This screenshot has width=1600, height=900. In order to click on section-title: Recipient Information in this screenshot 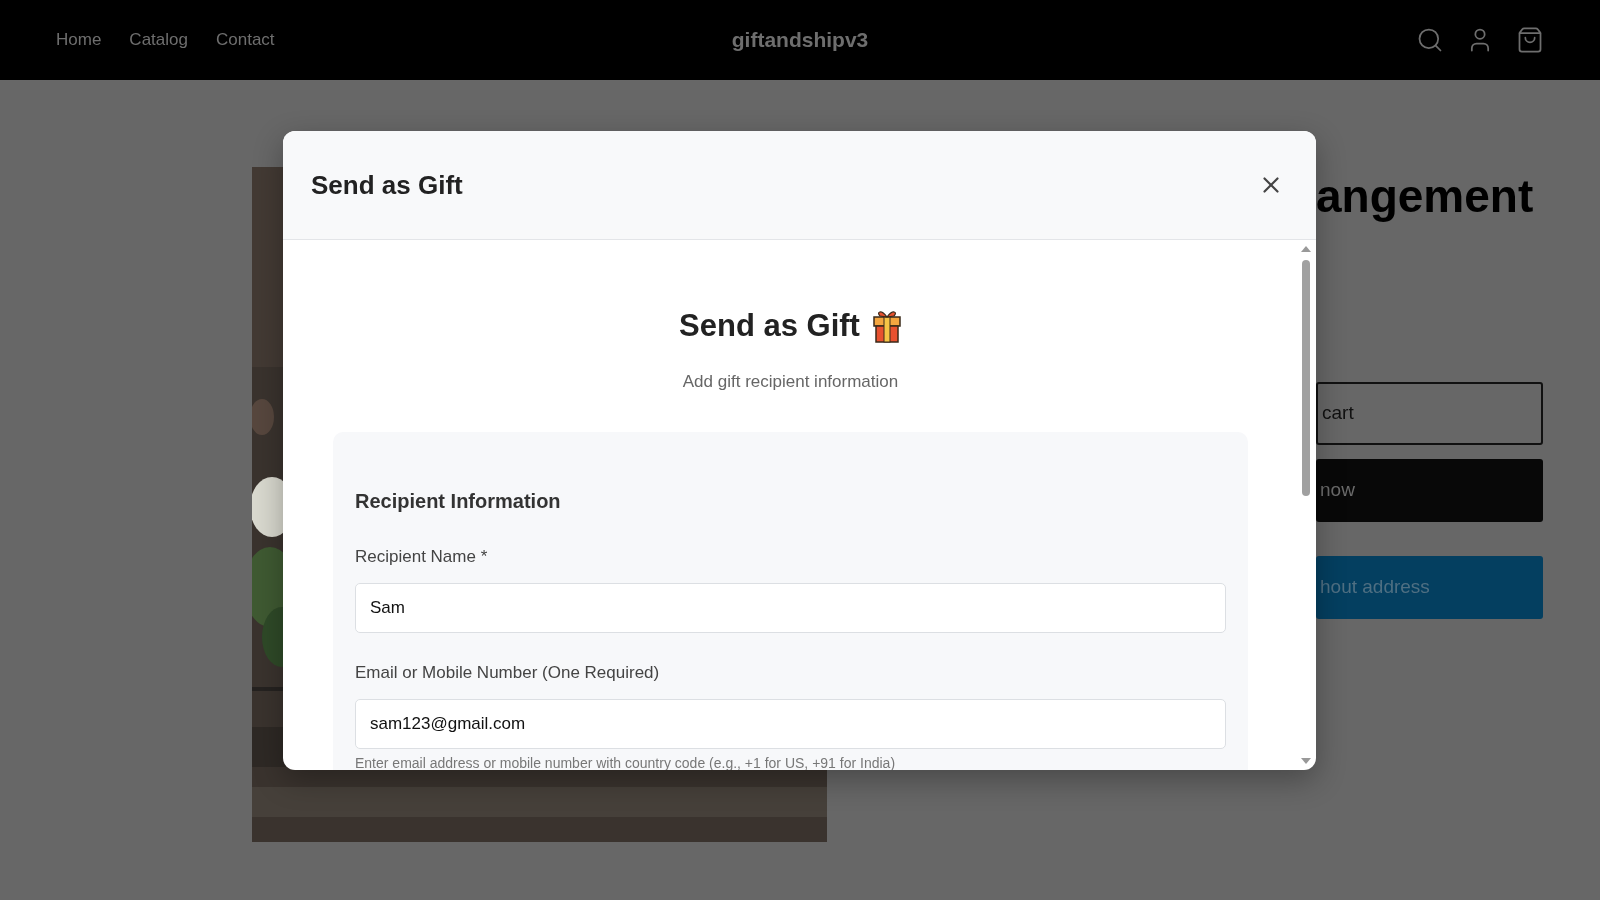, I will do `click(458, 501)`.